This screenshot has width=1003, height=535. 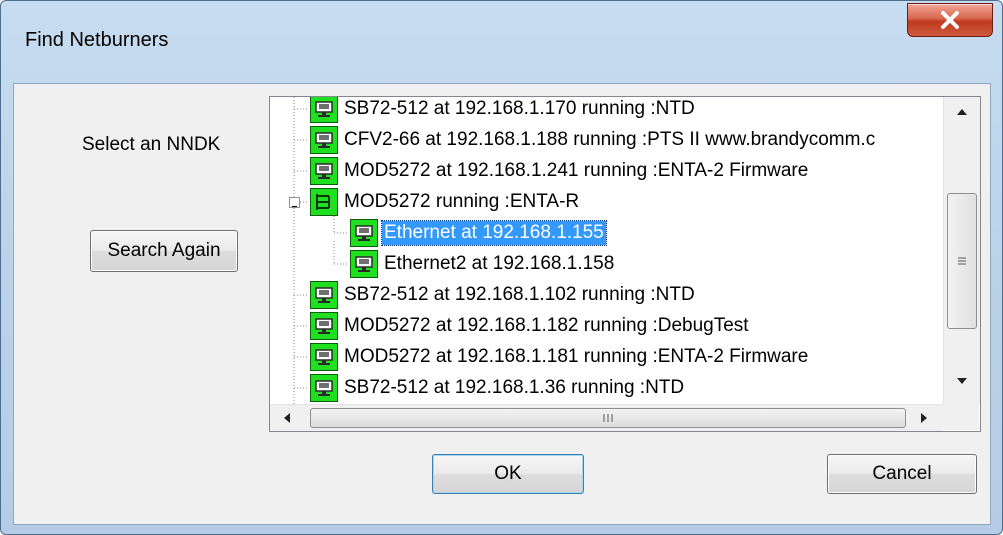 I want to click on vertical-scroll-thumb, so click(x=962, y=261).